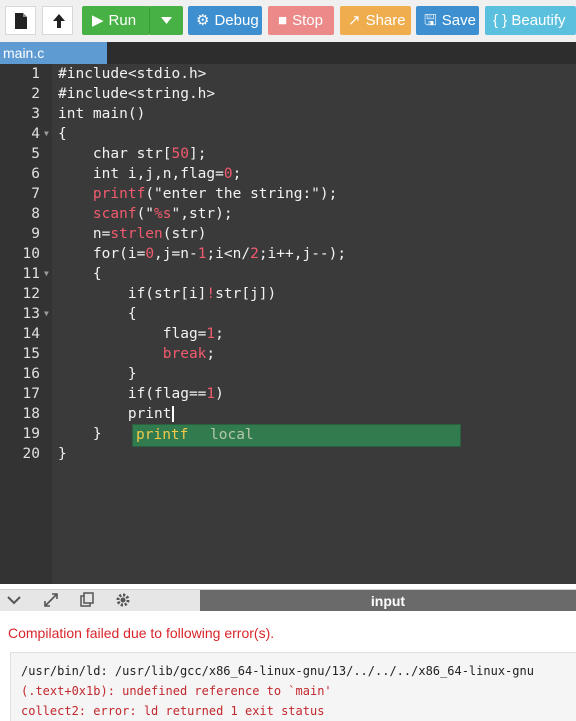  What do you see at coordinates (35, 174) in the screenshot?
I see `line-number: 6` at bounding box center [35, 174].